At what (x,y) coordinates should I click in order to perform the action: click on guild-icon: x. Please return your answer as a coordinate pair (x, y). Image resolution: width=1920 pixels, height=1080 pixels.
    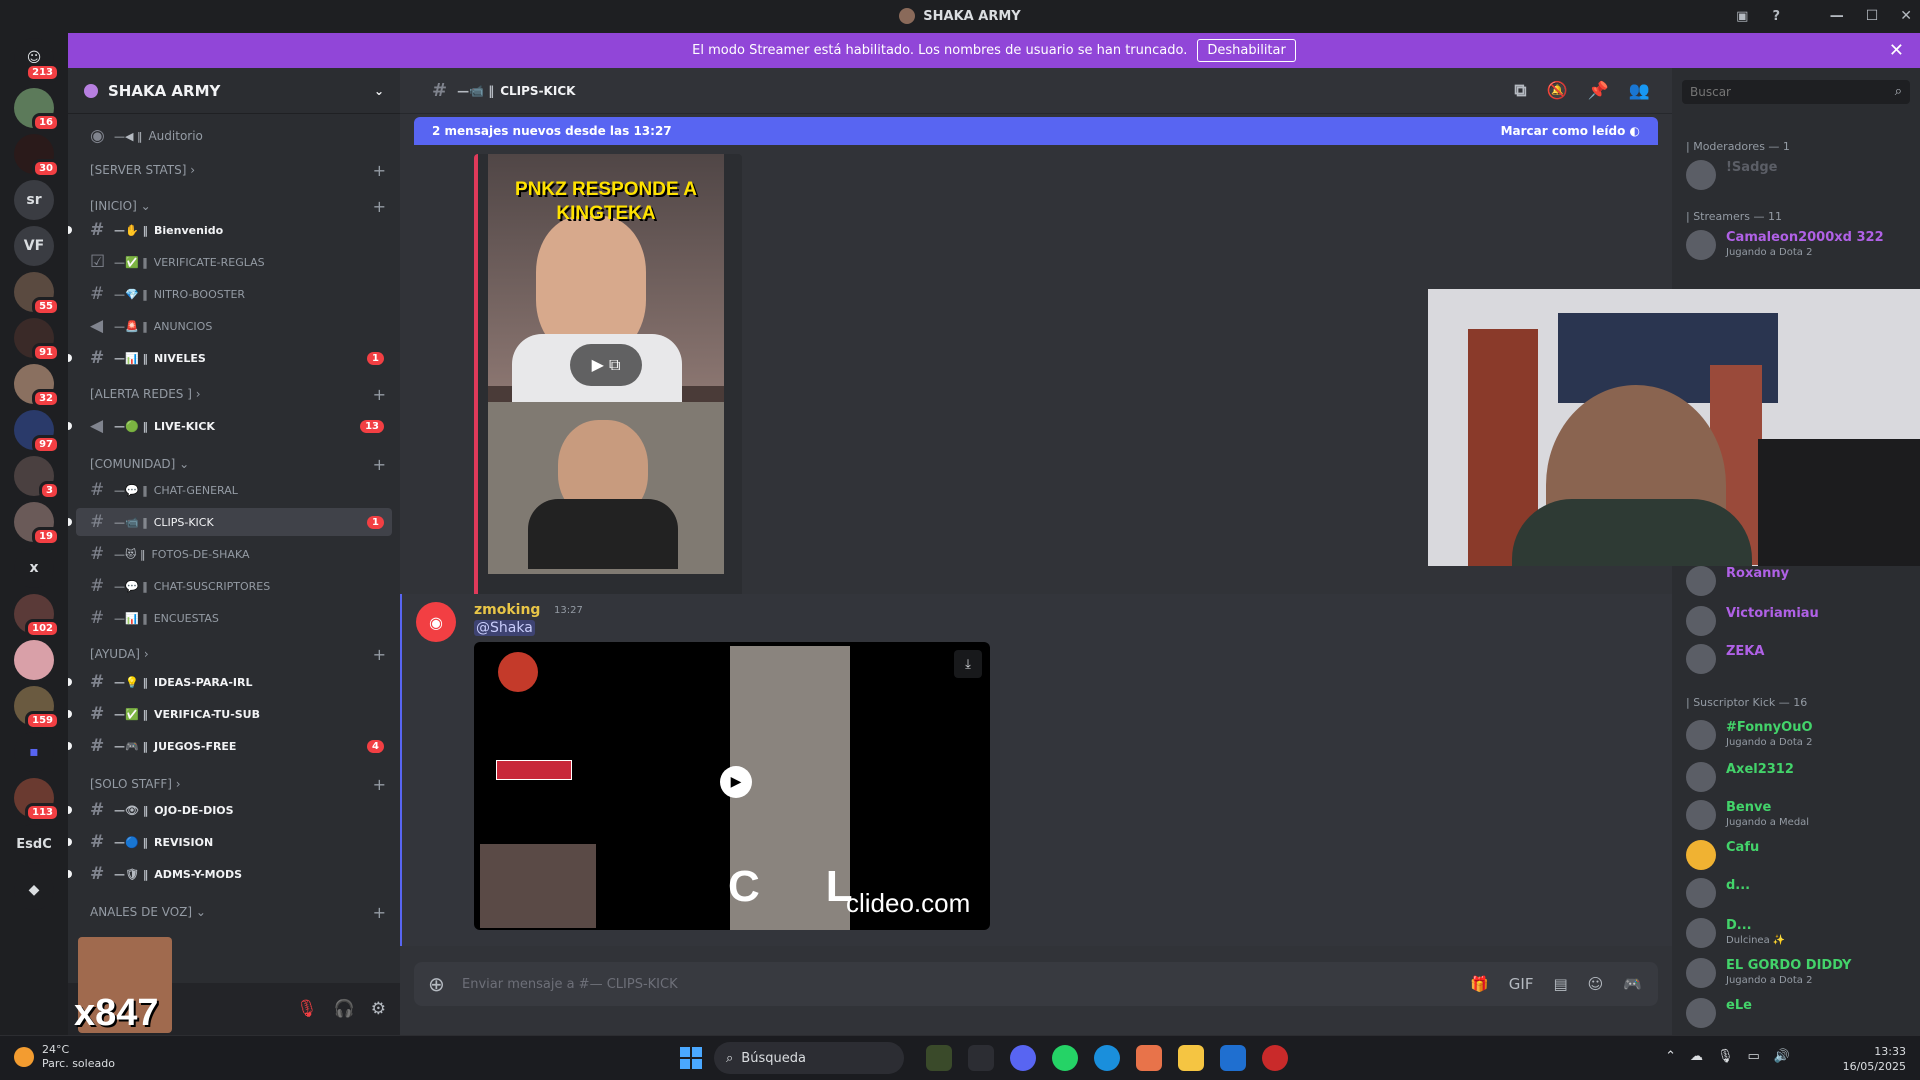
    Looking at the image, I should click on (34, 568).